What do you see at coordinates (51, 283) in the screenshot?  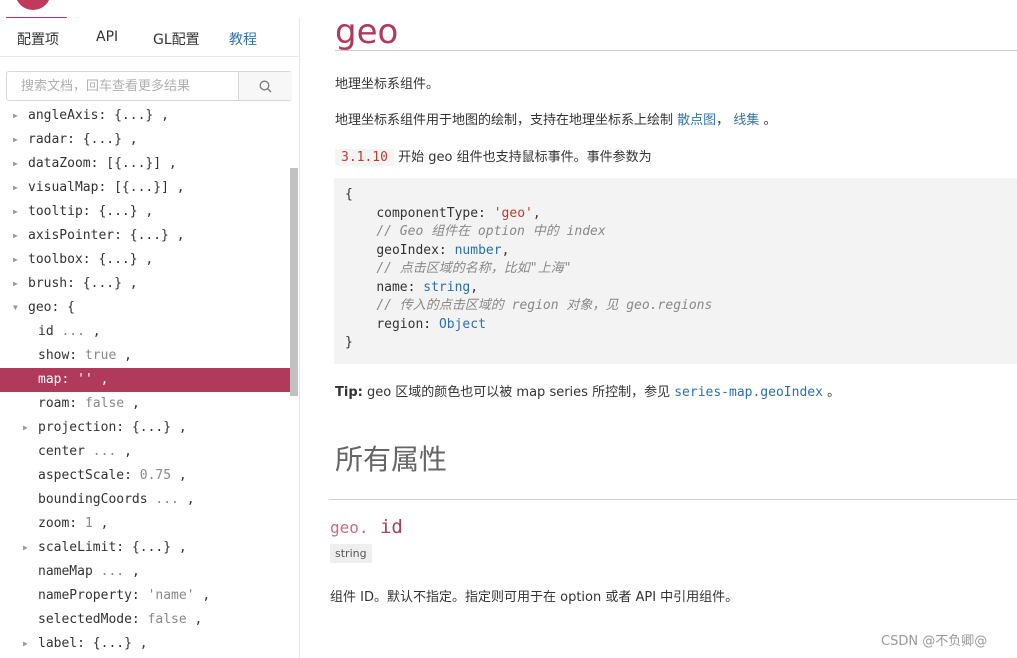 I see `tree-item-key: brush:` at bounding box center [51, 283].